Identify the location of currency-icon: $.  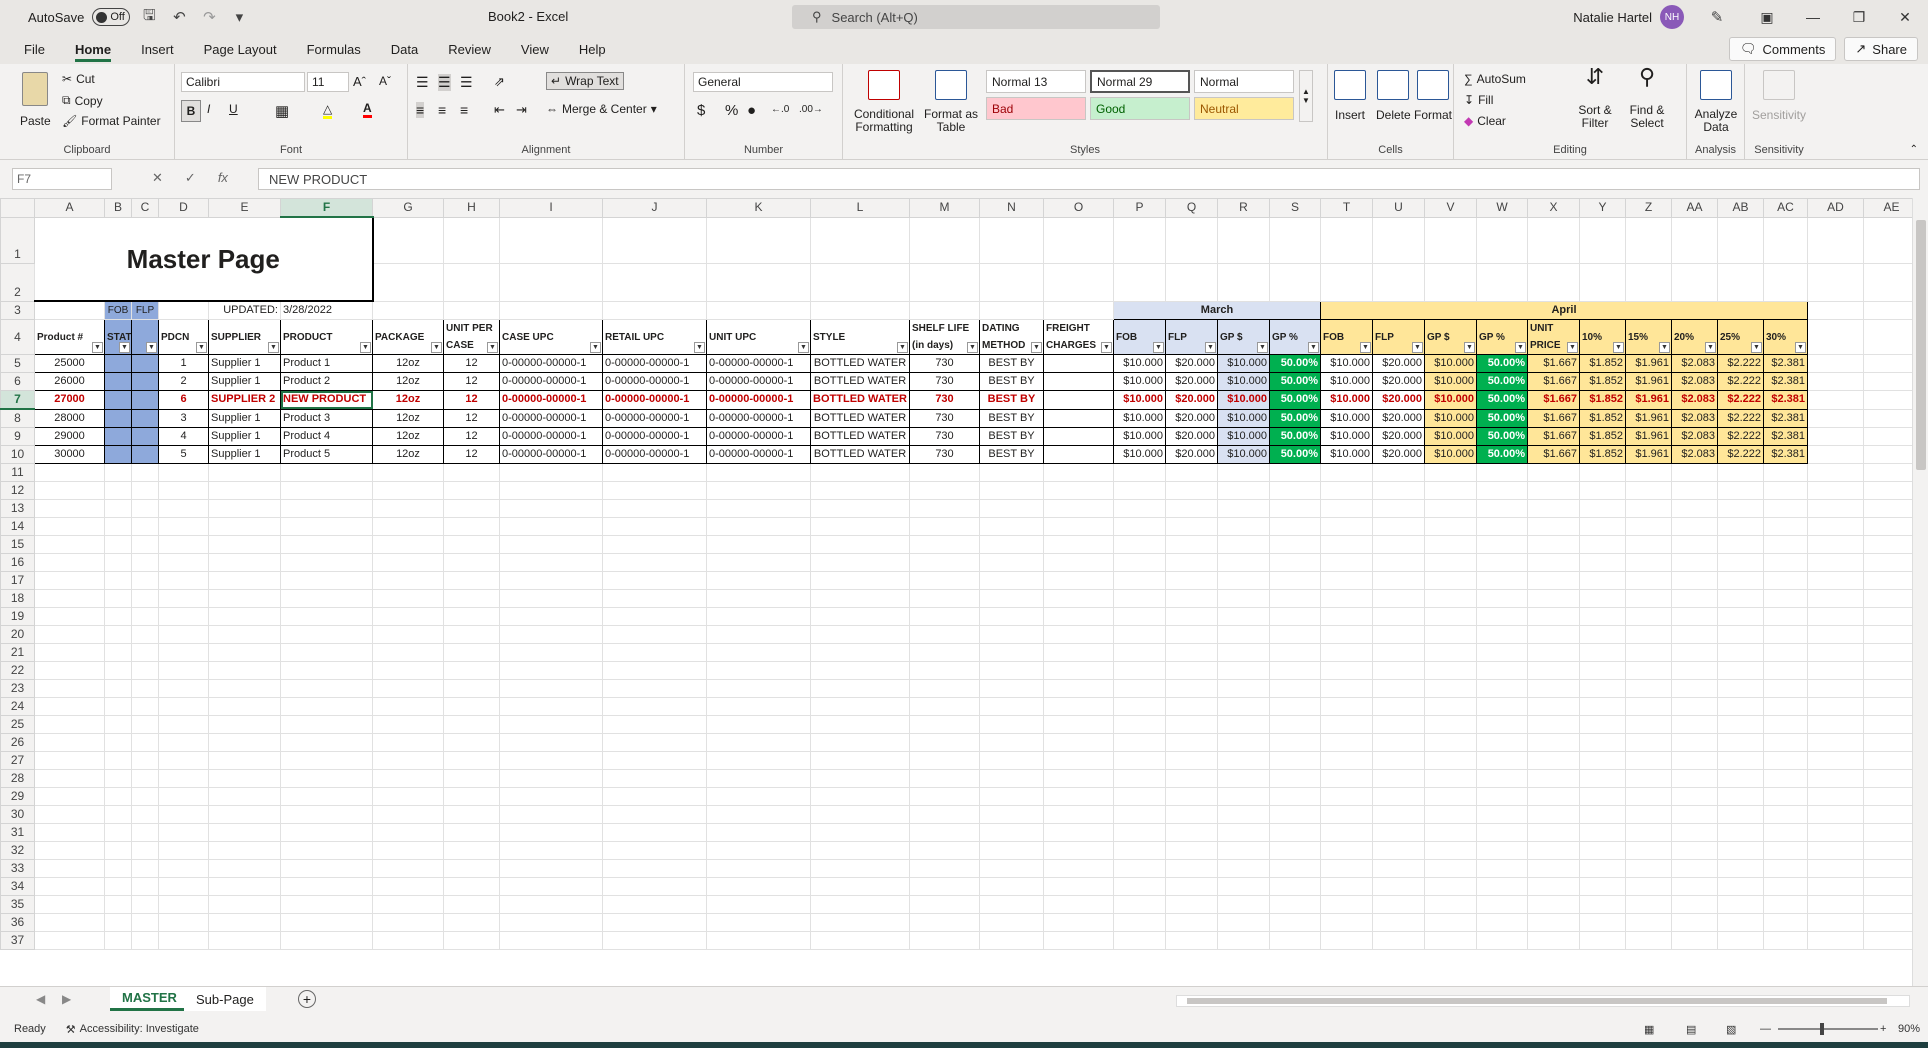
(701, 110).